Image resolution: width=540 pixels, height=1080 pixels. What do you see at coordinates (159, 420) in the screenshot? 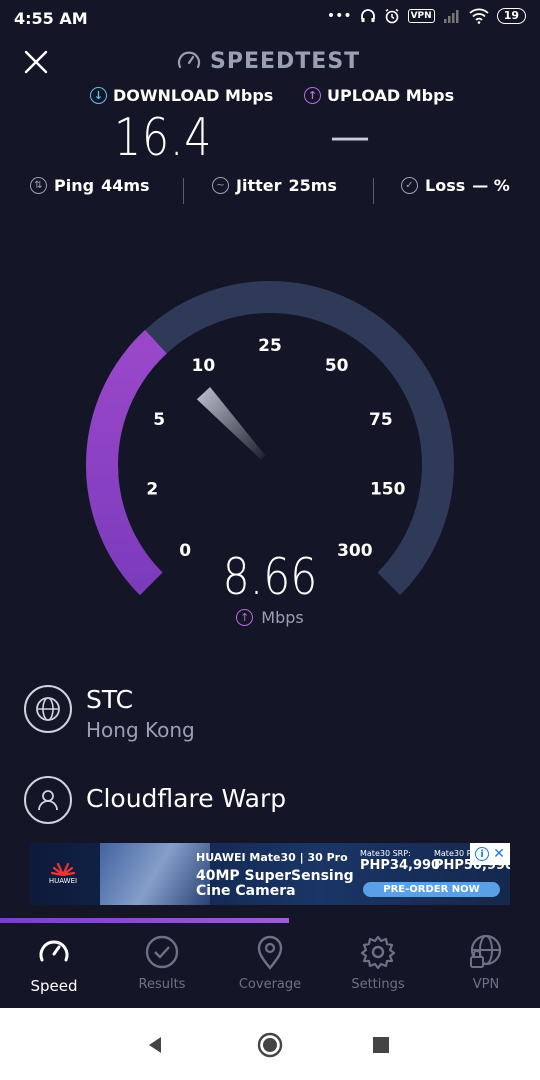
I see `gauge-tick-label: 5` at bounding box center [159, 420].